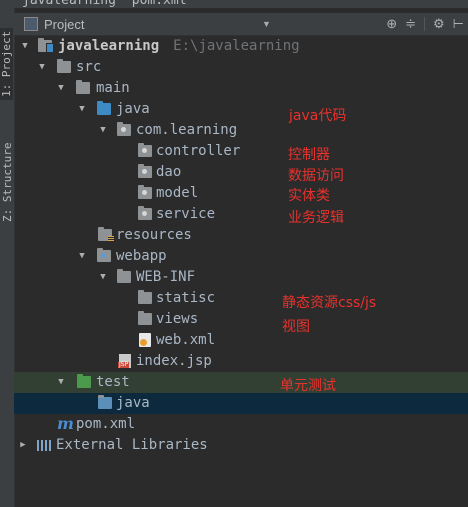 This screenshot has height=507, width=468. I want to click on tree-row-controller: controller, so click(241, 151).